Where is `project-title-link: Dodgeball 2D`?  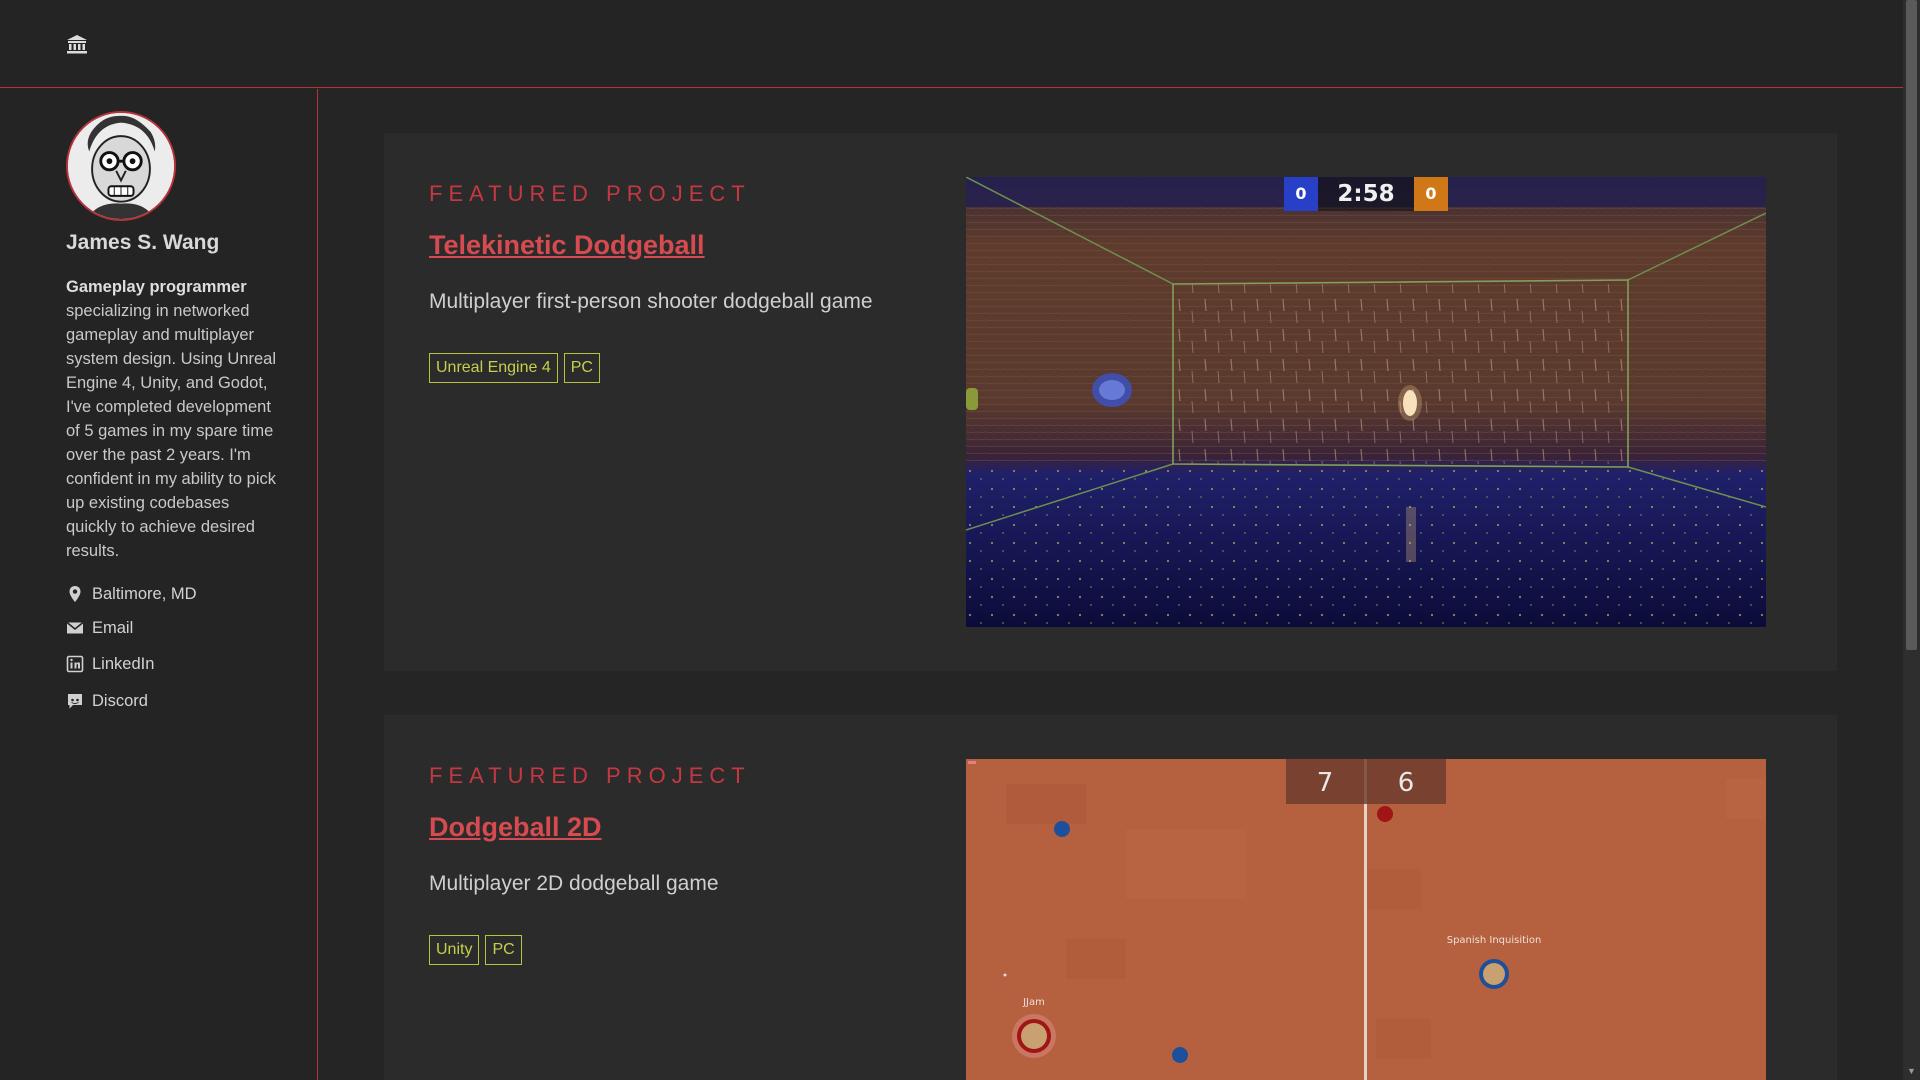
project-title-link: Dodgeball 2D is located at coordinates (515, 827).